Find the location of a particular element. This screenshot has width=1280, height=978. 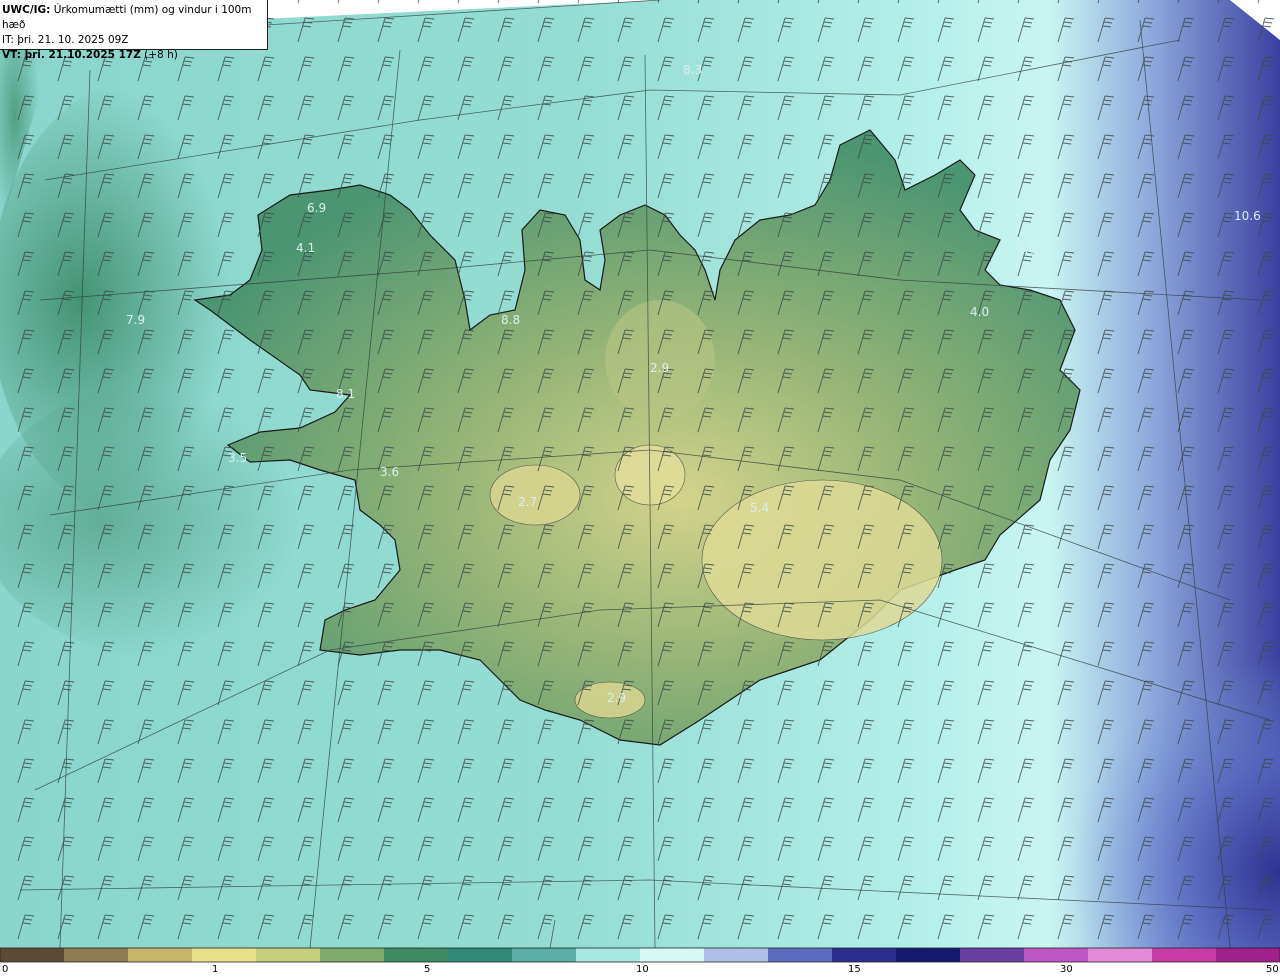

issue-time: IT: þri. 21. 10. 2025 09Z is located at coordinates (65, 40).